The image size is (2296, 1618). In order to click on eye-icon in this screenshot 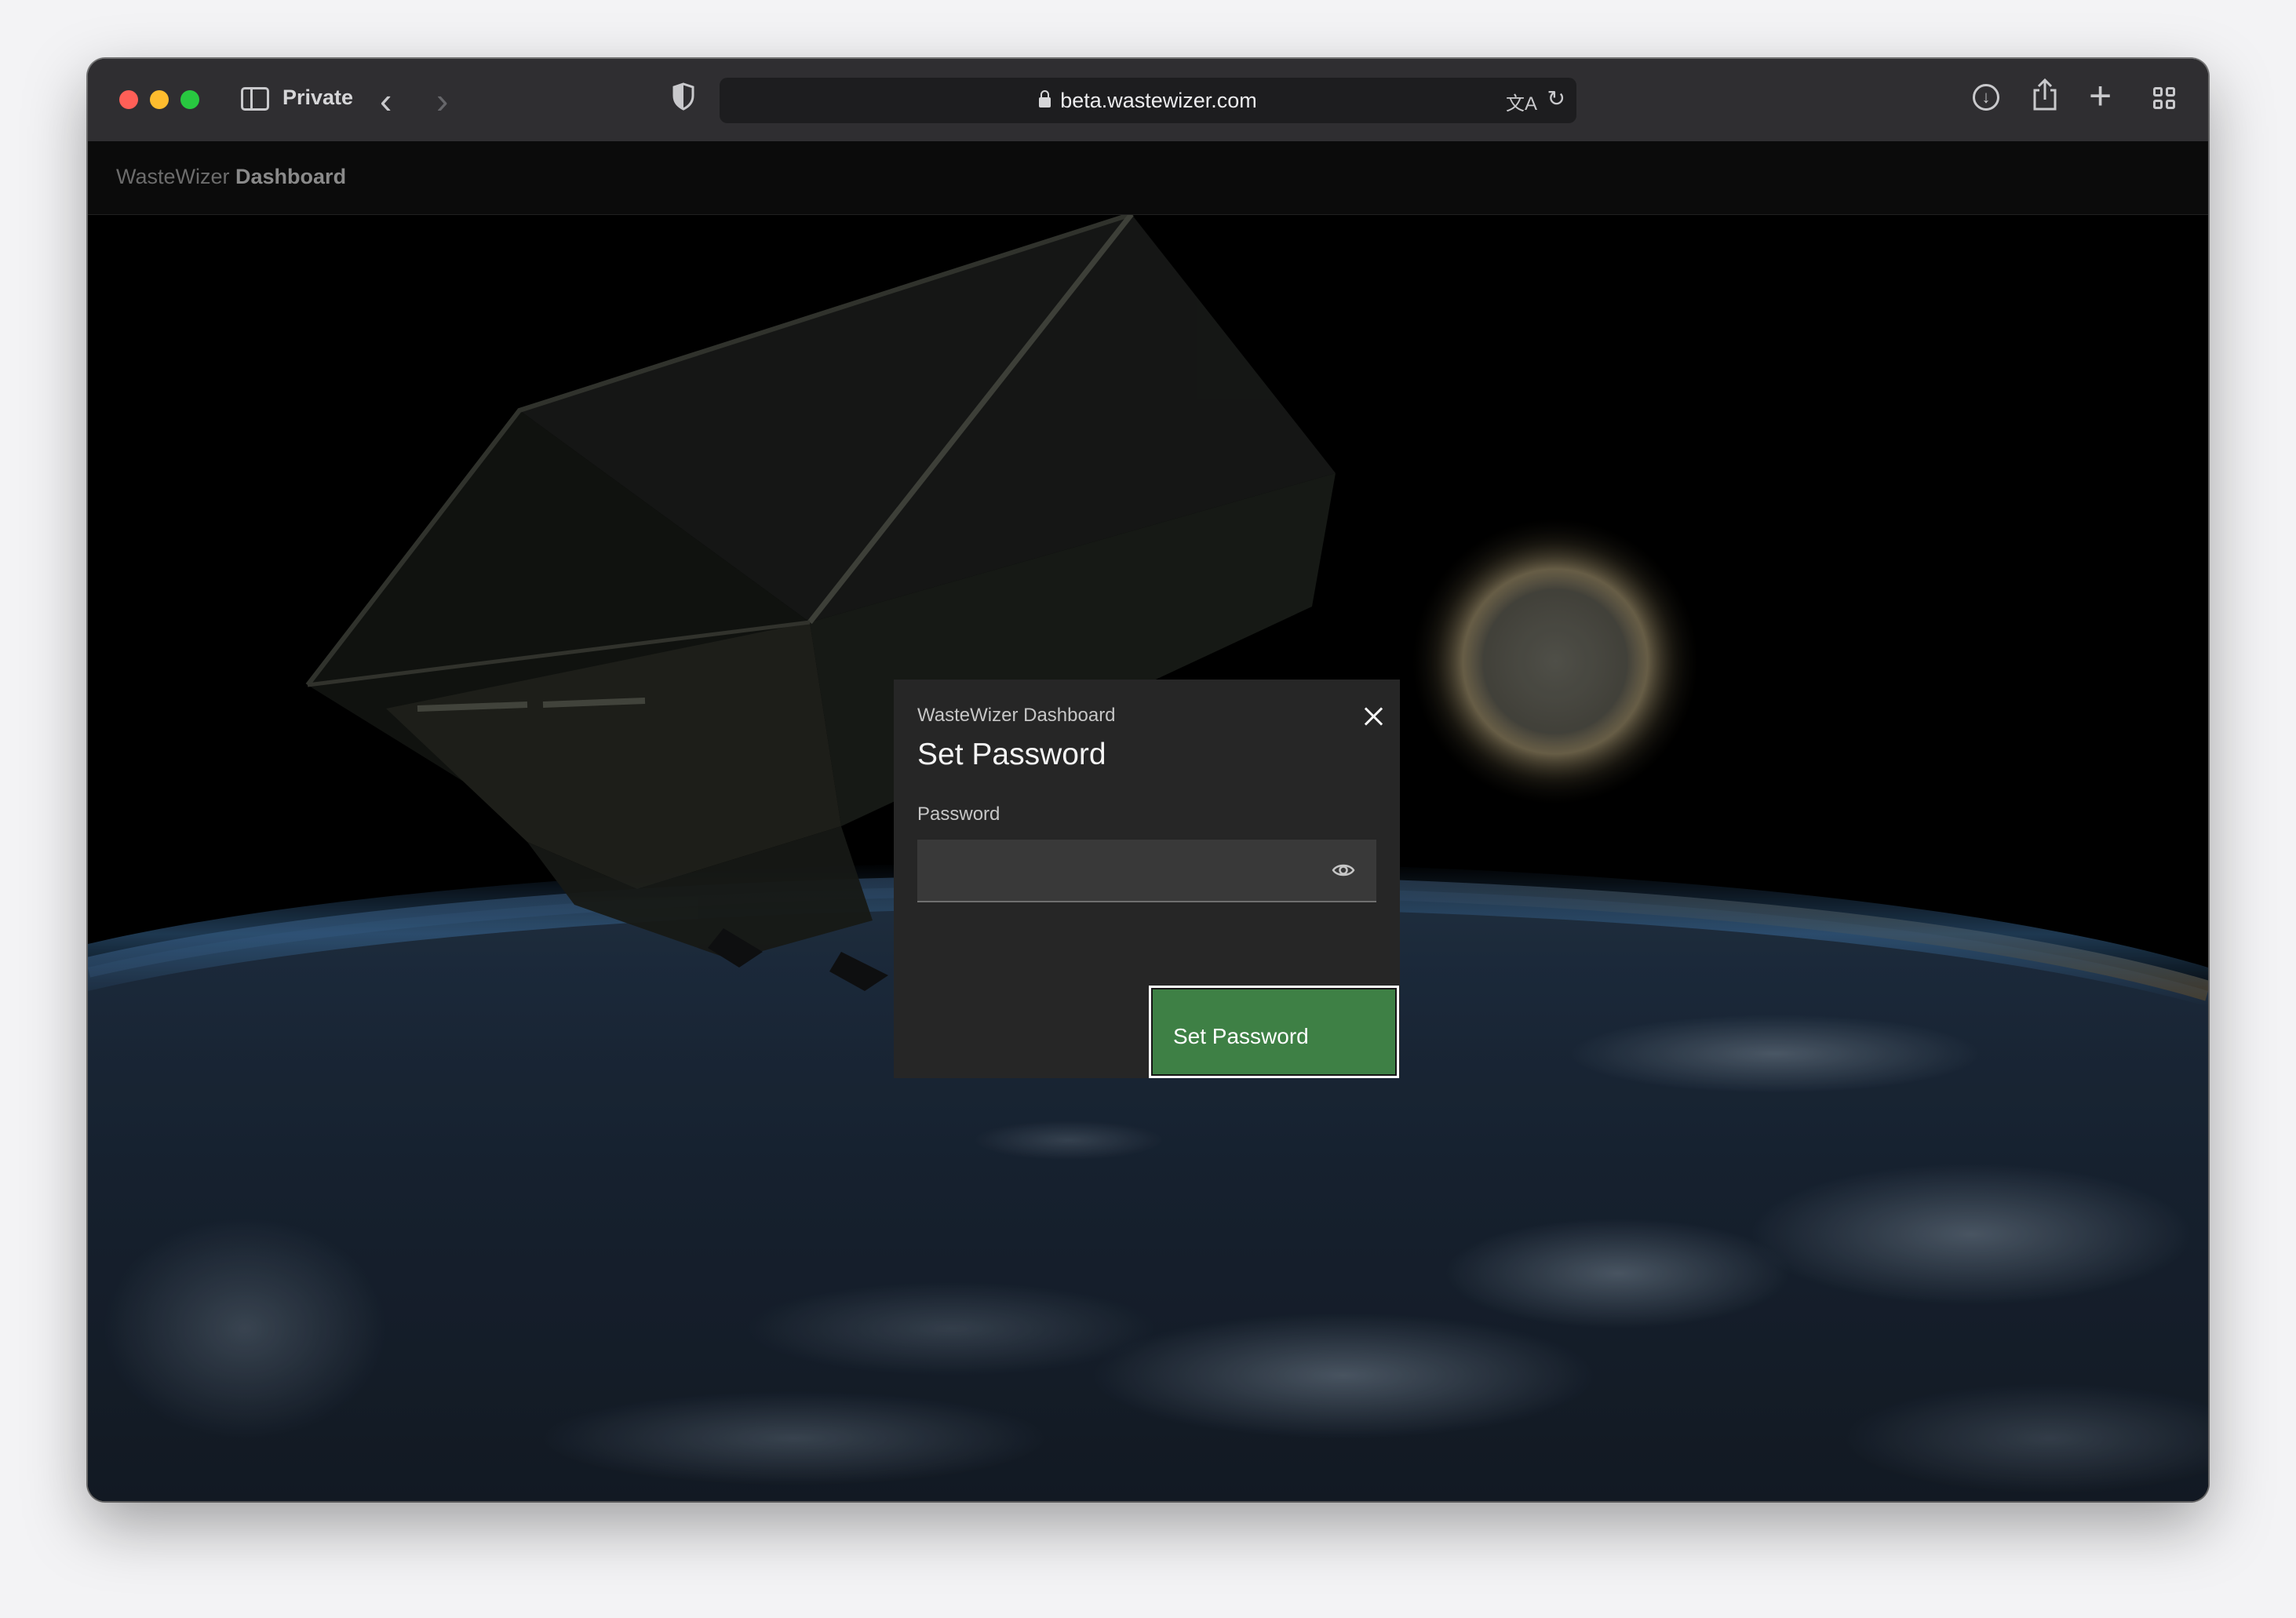, I will do `click(1343, 871)`.